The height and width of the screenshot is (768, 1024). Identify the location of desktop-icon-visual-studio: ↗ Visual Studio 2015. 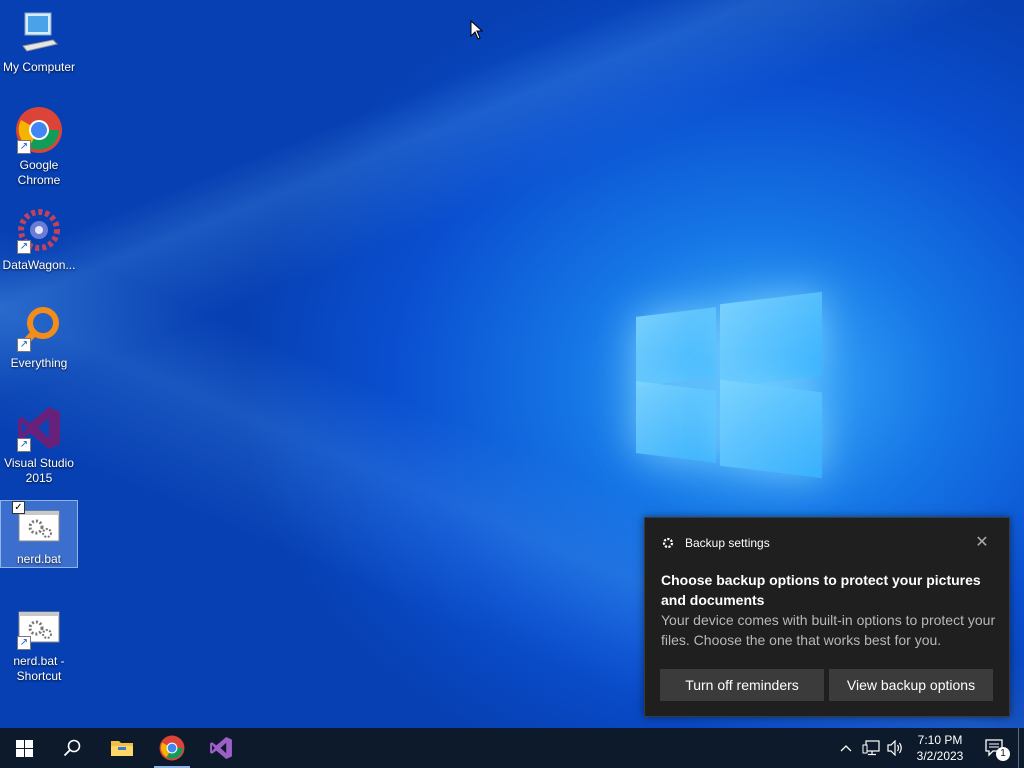
(39, 445).